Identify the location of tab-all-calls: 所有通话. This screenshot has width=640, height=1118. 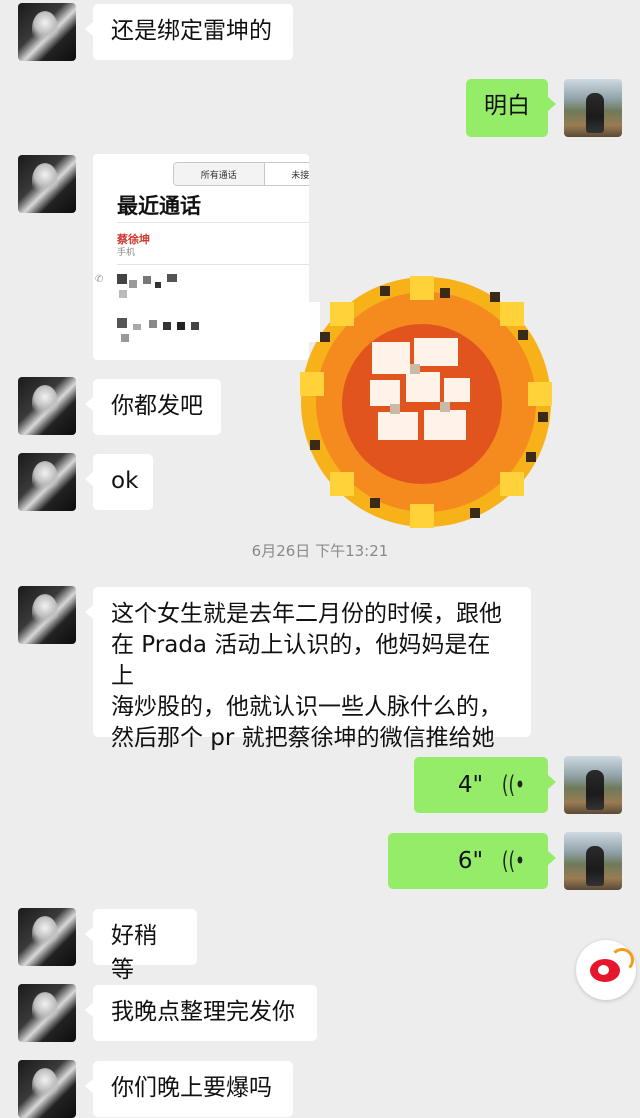
(219, 174).